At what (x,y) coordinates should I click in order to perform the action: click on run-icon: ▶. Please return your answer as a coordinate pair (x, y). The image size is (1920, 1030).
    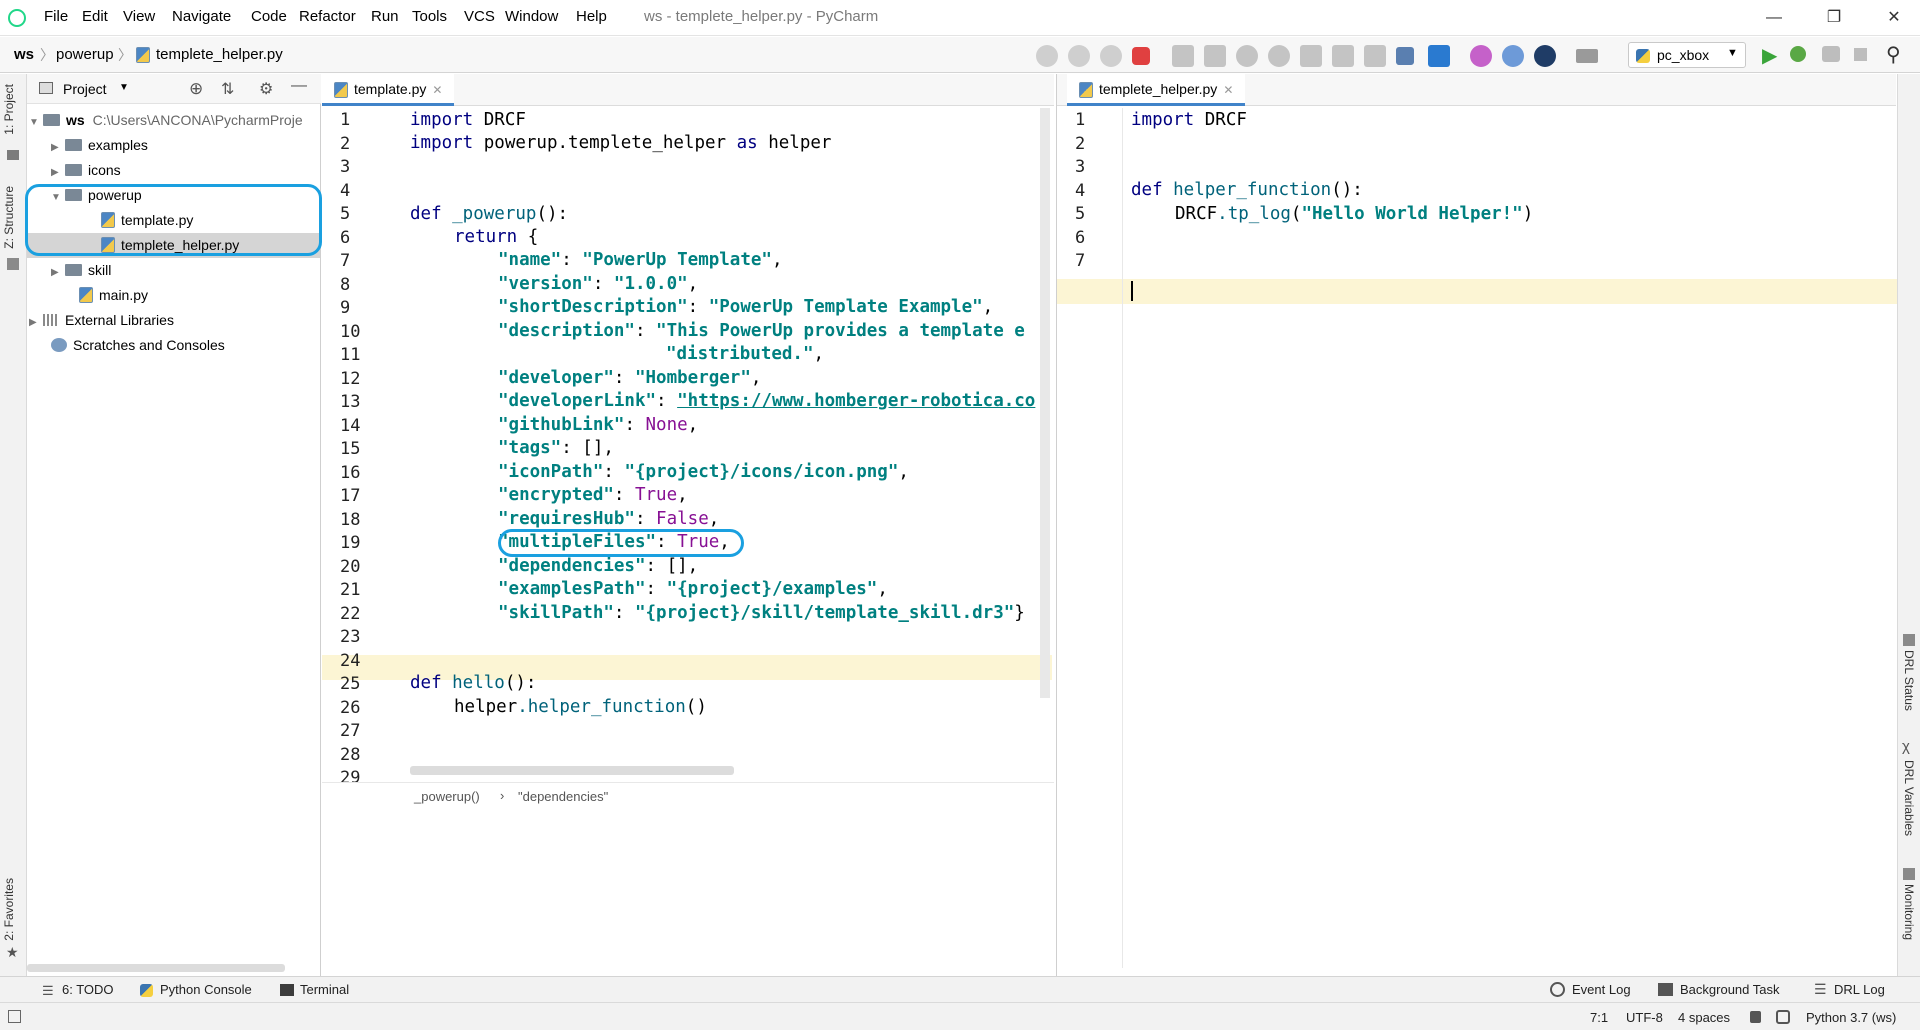
    Looking at the image, I should click on (1769, 55).